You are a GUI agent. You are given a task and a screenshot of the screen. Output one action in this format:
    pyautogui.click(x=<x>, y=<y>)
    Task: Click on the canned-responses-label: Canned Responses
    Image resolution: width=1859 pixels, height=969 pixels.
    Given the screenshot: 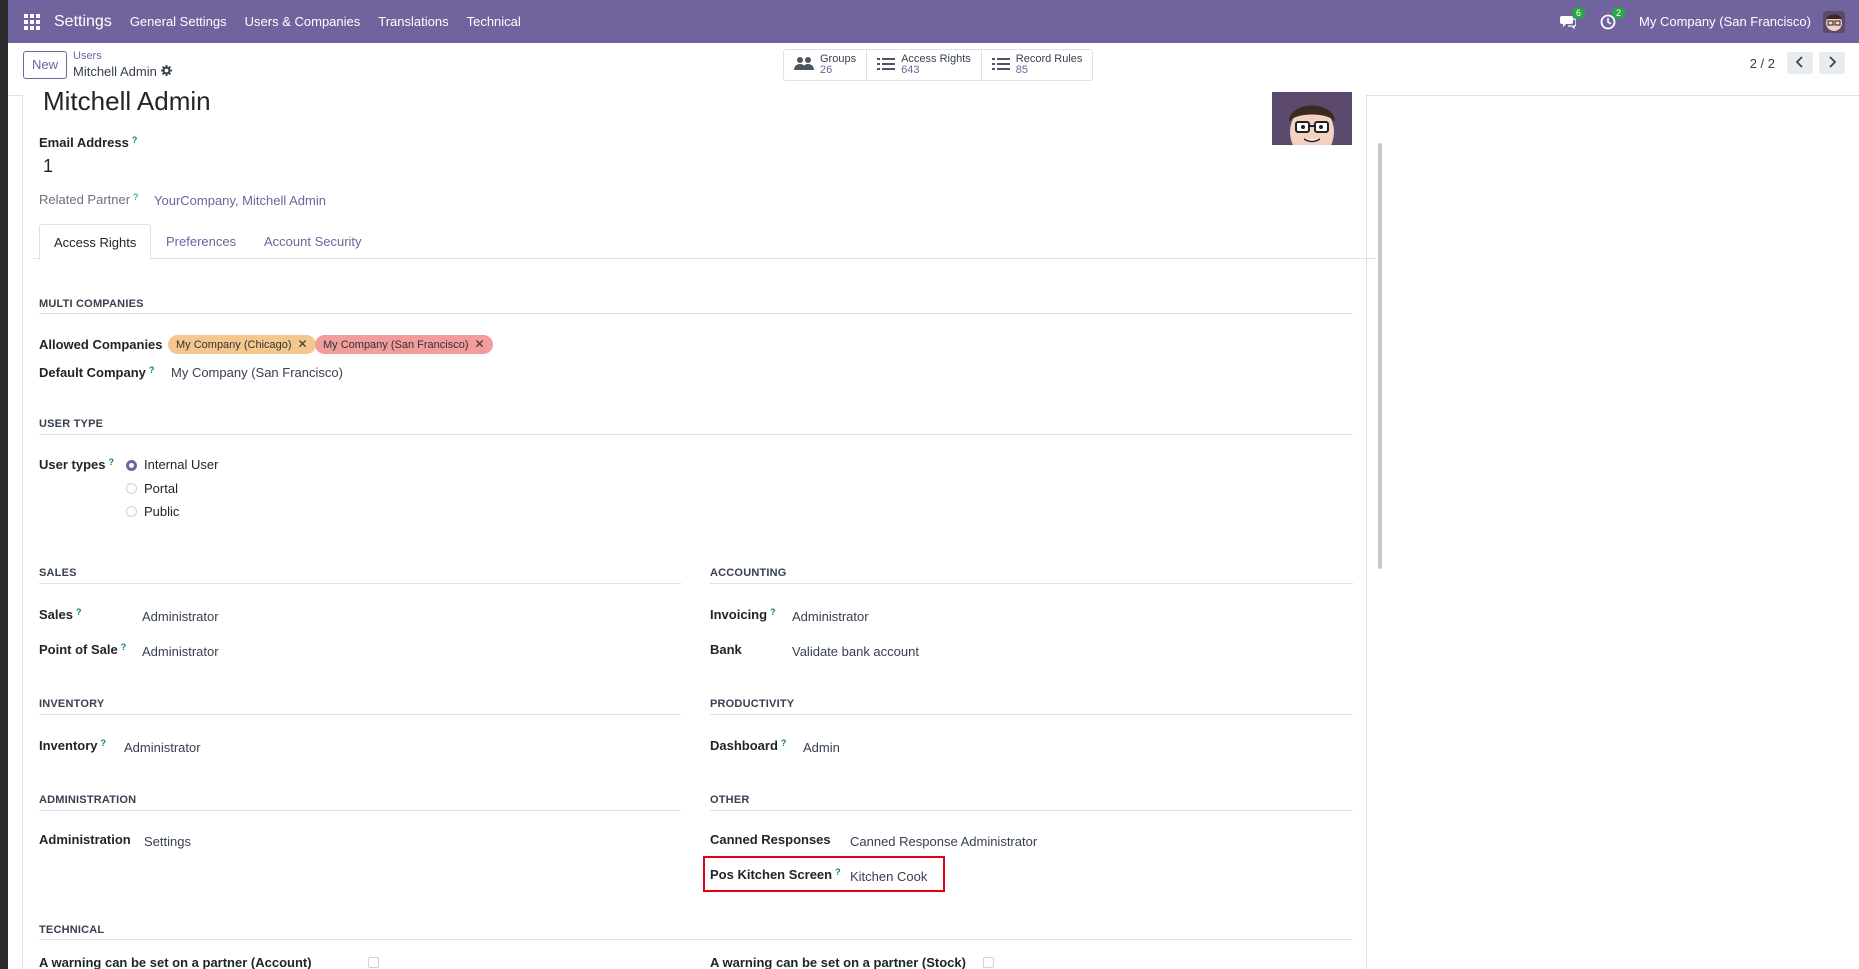 What is the action you would take?
    pyautogui.click(x=770, y=839)
    